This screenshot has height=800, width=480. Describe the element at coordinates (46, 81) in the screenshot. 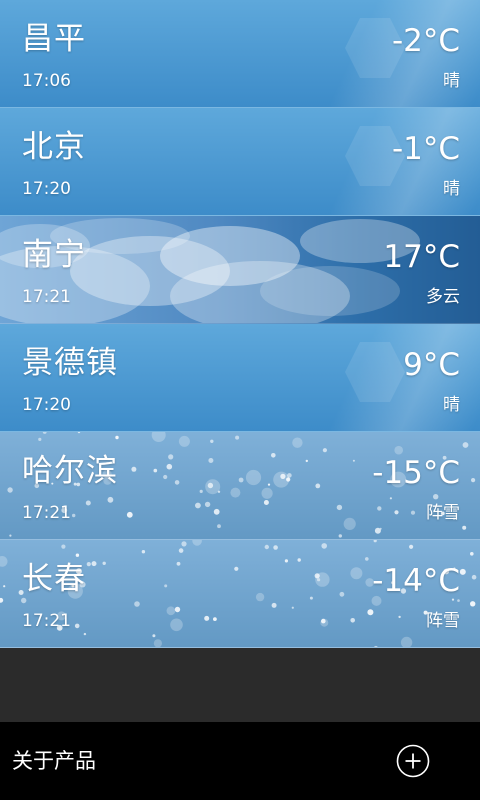

I see `update-time: 17:06` at that location.